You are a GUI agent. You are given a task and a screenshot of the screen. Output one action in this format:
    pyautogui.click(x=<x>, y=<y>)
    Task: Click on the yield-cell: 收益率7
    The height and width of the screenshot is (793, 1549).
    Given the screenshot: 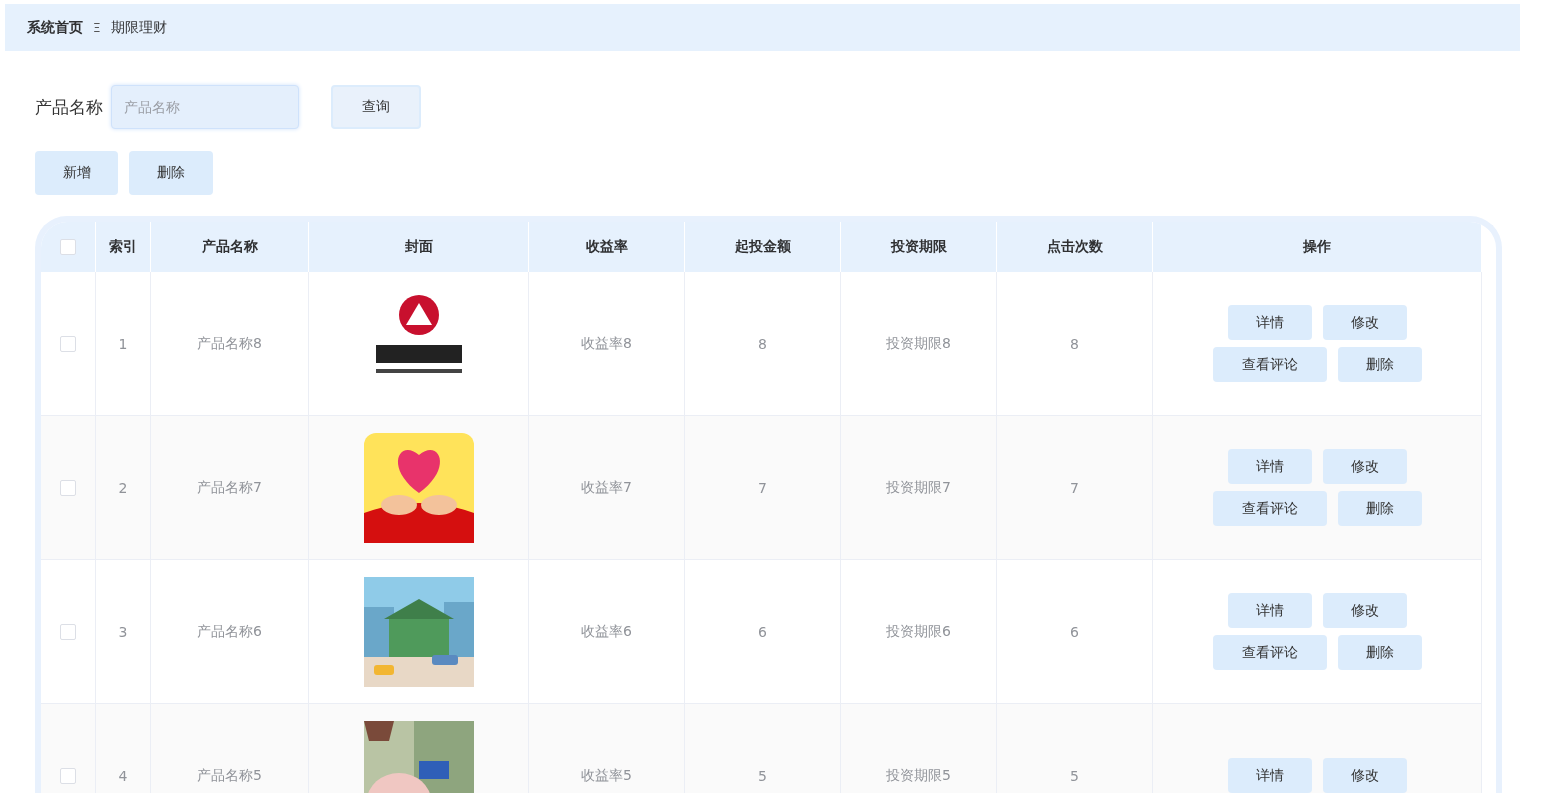 What is the action you would take?
    pyautogui.click(x=606, y=487)
    